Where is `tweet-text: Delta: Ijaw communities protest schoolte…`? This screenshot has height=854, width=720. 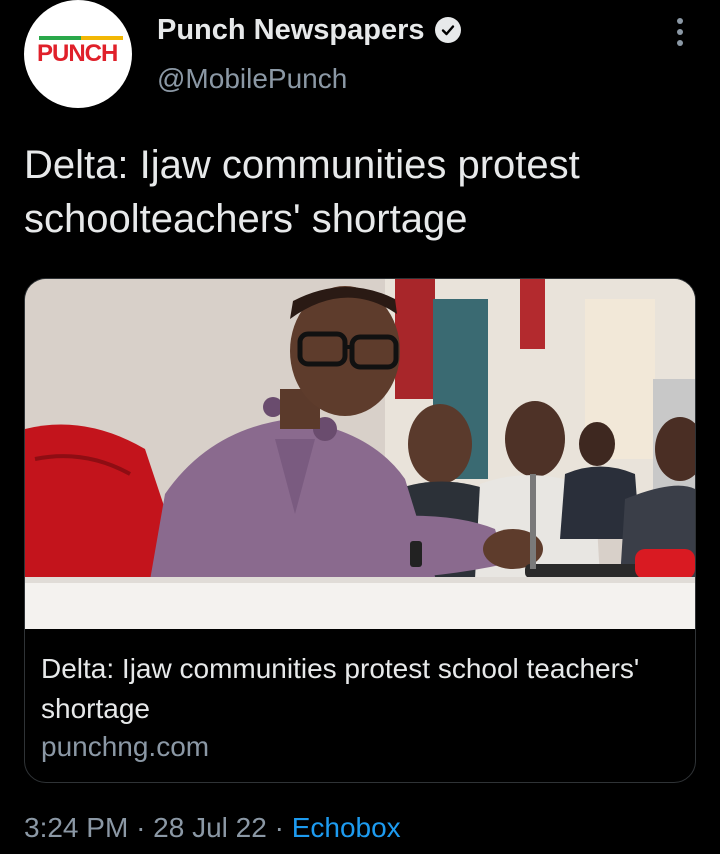 tweet-text: Delta: Ijaw communities protest schoolte… is located at coordinates (302, 192).